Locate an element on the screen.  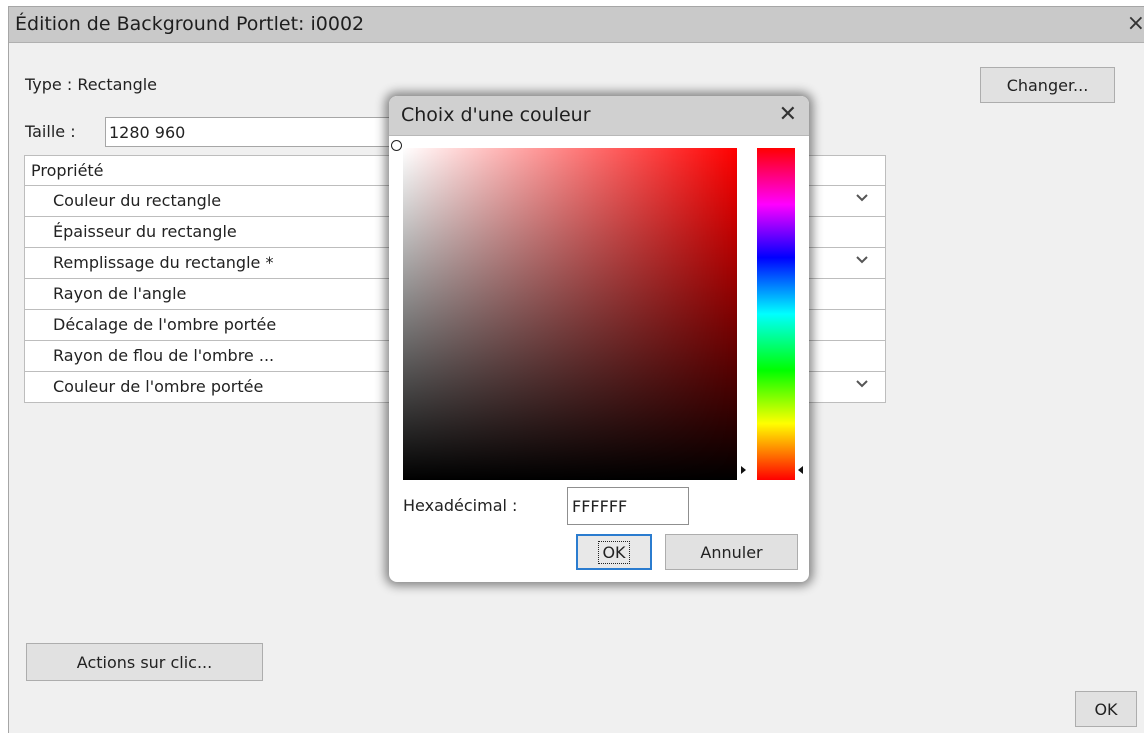
type-label: Type : Rectangle is located at coordinates (91, 84).